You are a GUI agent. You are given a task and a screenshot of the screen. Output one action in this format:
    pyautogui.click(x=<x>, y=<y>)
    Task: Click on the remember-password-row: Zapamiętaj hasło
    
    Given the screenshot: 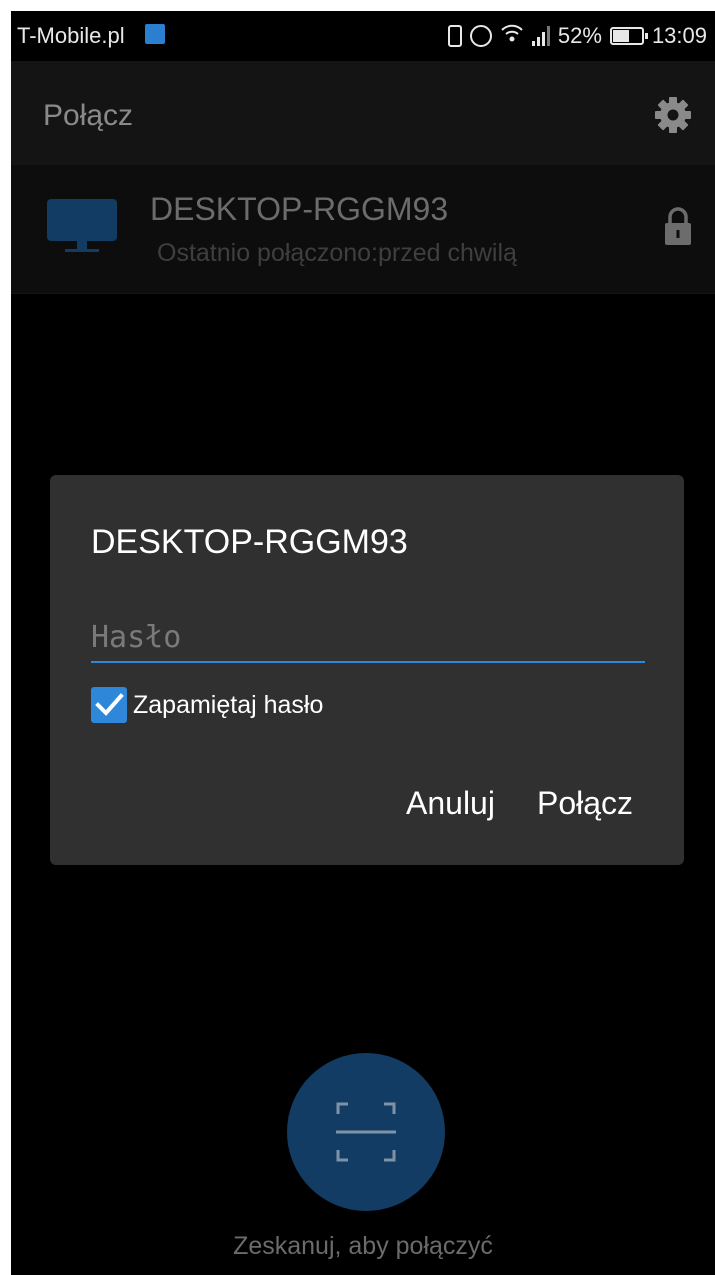 What is the action you would take?
    pyautogui.click(x=207, y=705)
    